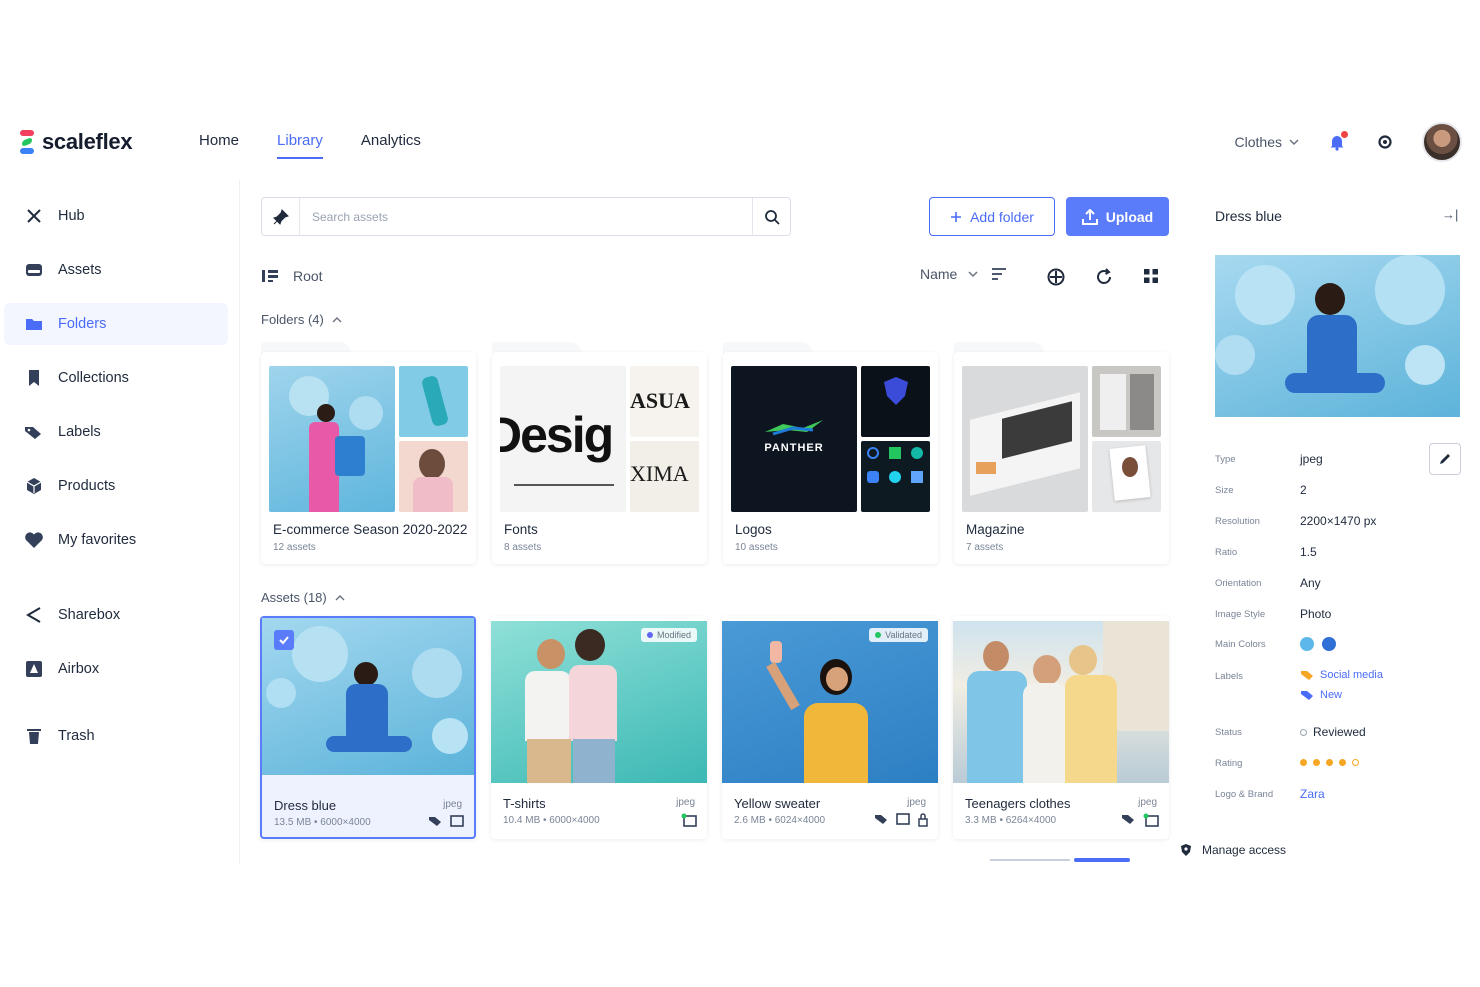 The image size is (1480, 987). I want to click on label-list: Social media New, so click(1341, 685).